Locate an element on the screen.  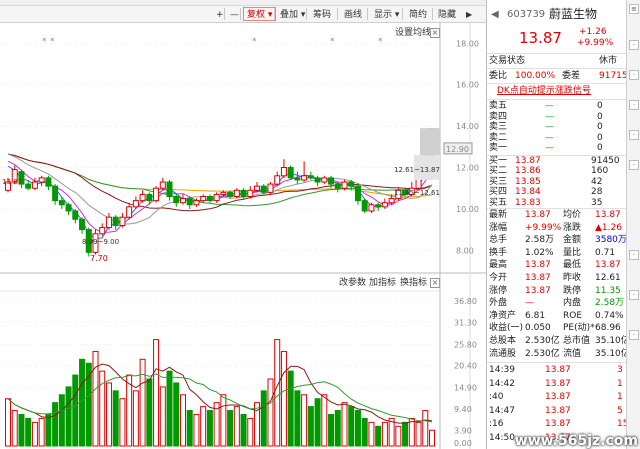
volume-tick-label: 36.80 is located at coordinates (465, 301).